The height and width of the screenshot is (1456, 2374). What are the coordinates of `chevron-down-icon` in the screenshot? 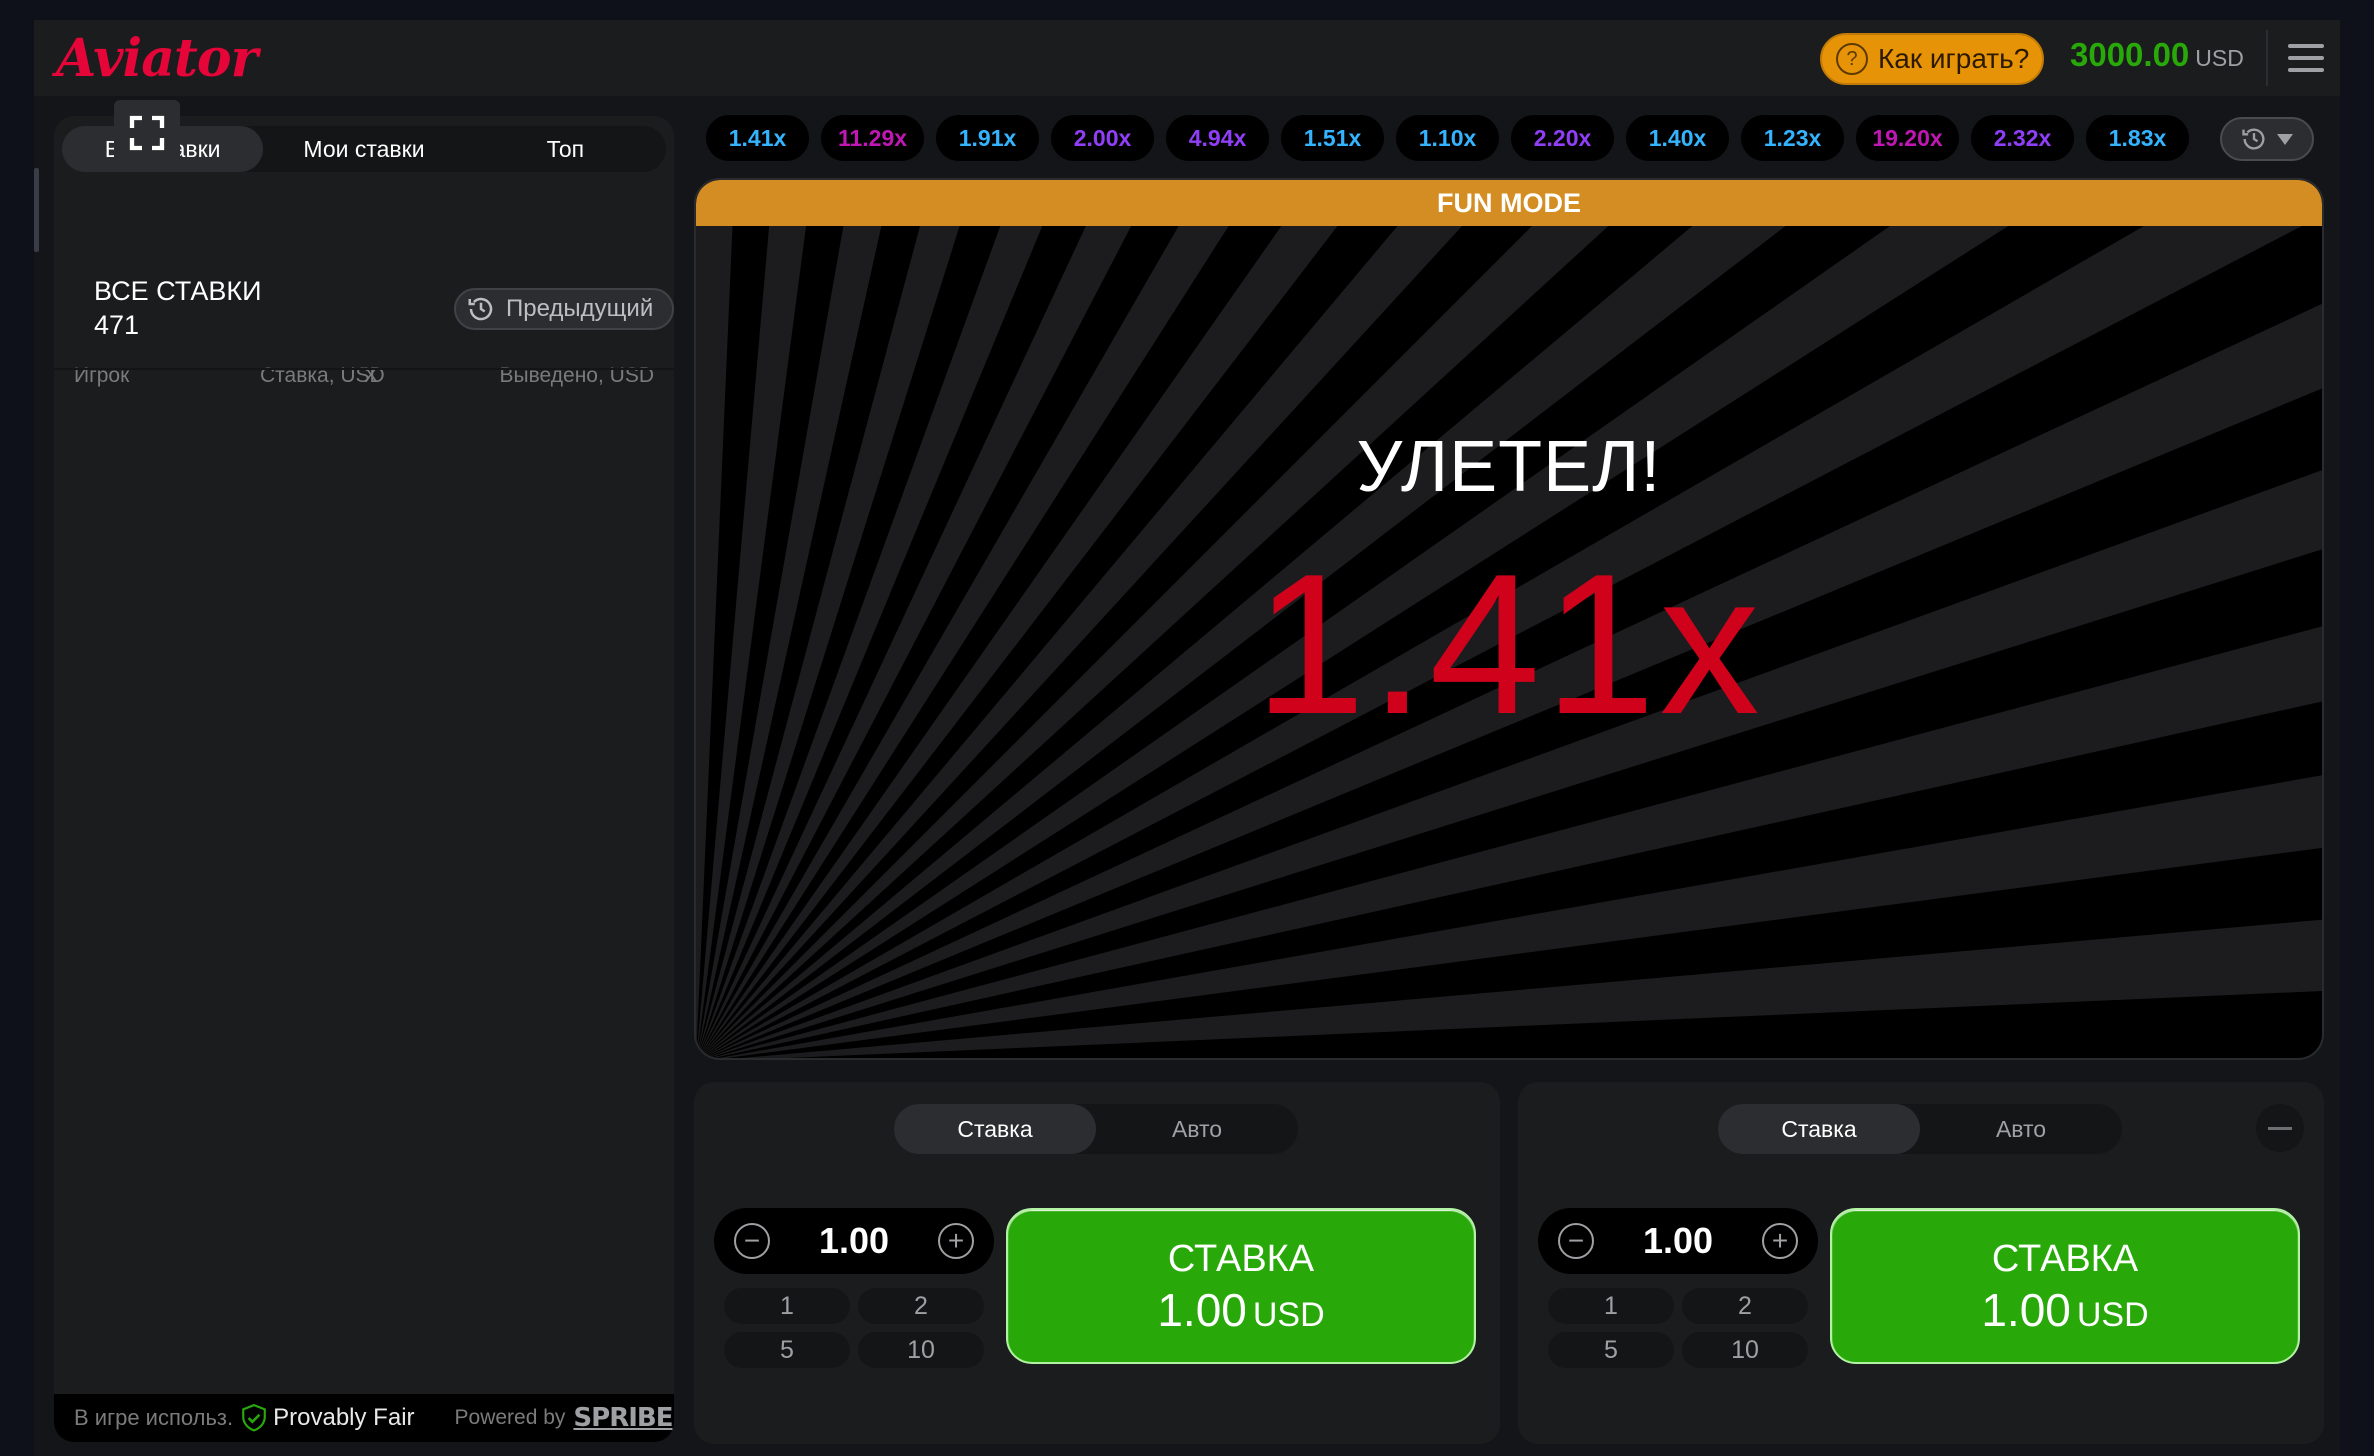 It's located at (2285, 139).